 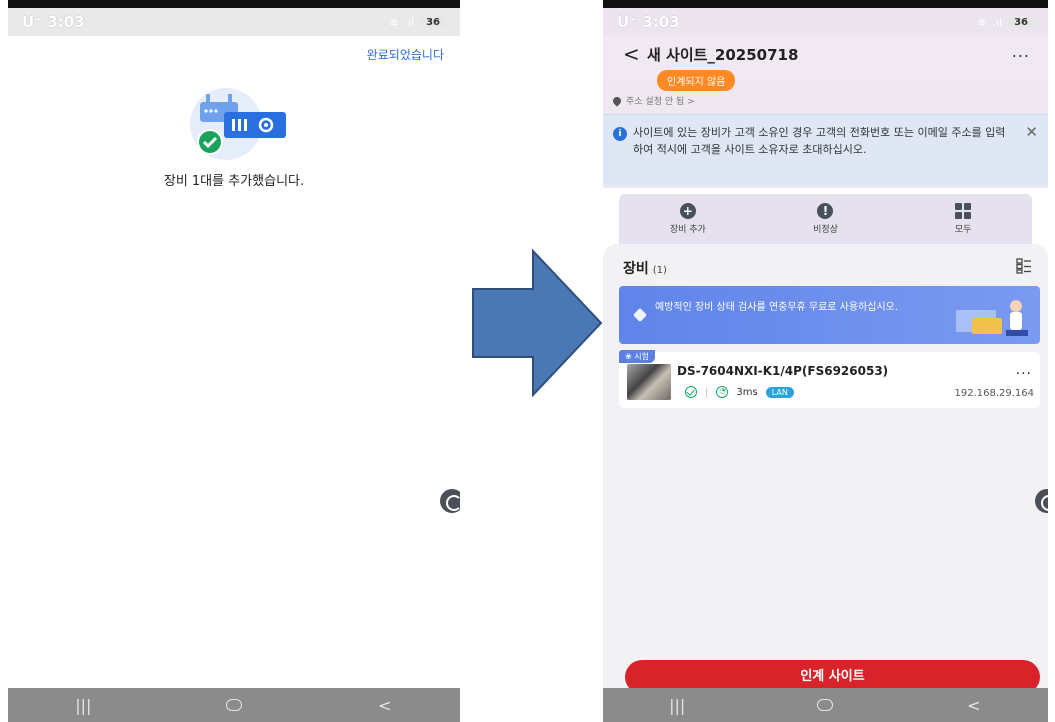 I want to click on site-title: 새 사이트_20250718, so click(x=723, y=55).